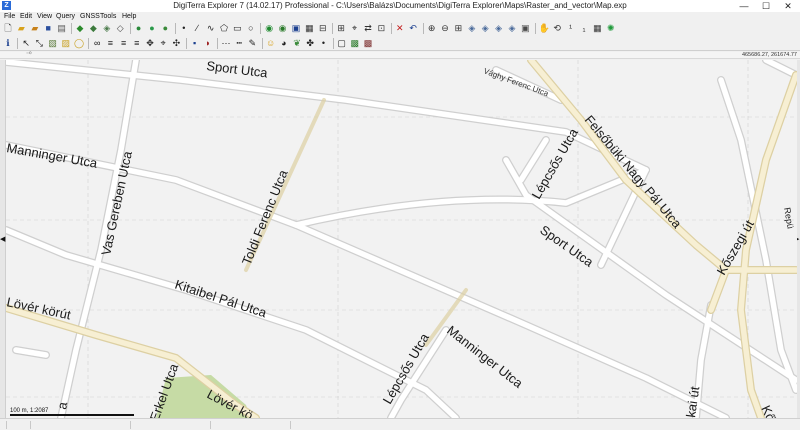 The image size is (800, 430). I want to click on ruler-mark: ⁻⁰, so click(29, 55).